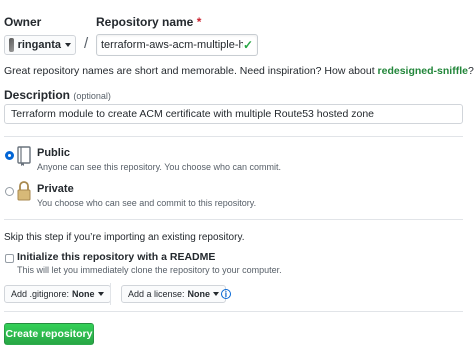  What do you see at coordinates (24, 193) in the screenshot?
I see `lock-icon` at bounding box center [24, 193].